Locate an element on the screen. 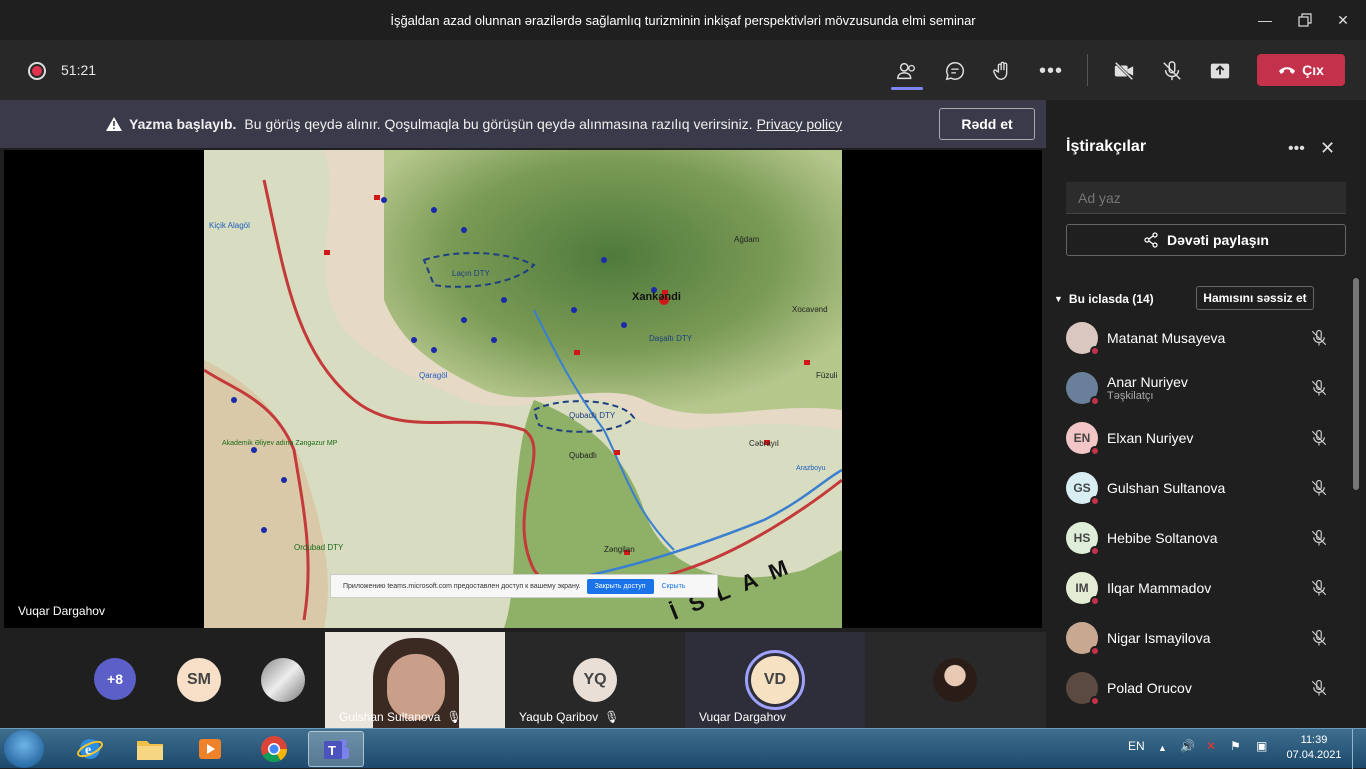 The height and width of the screenshot is (769, 1366). start-button is located at coordinates (24, 749).